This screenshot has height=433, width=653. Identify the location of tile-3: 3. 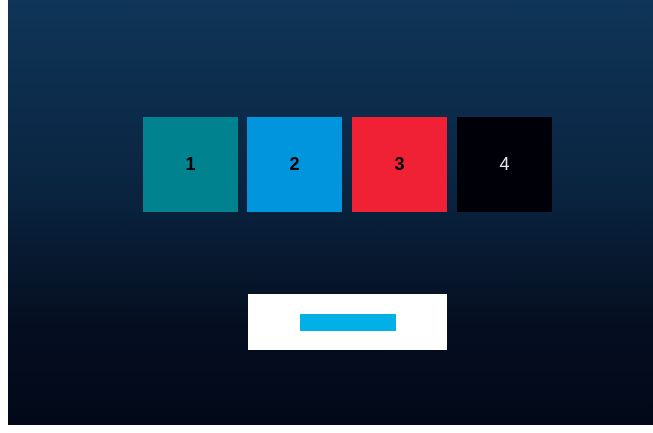
(399, 164).